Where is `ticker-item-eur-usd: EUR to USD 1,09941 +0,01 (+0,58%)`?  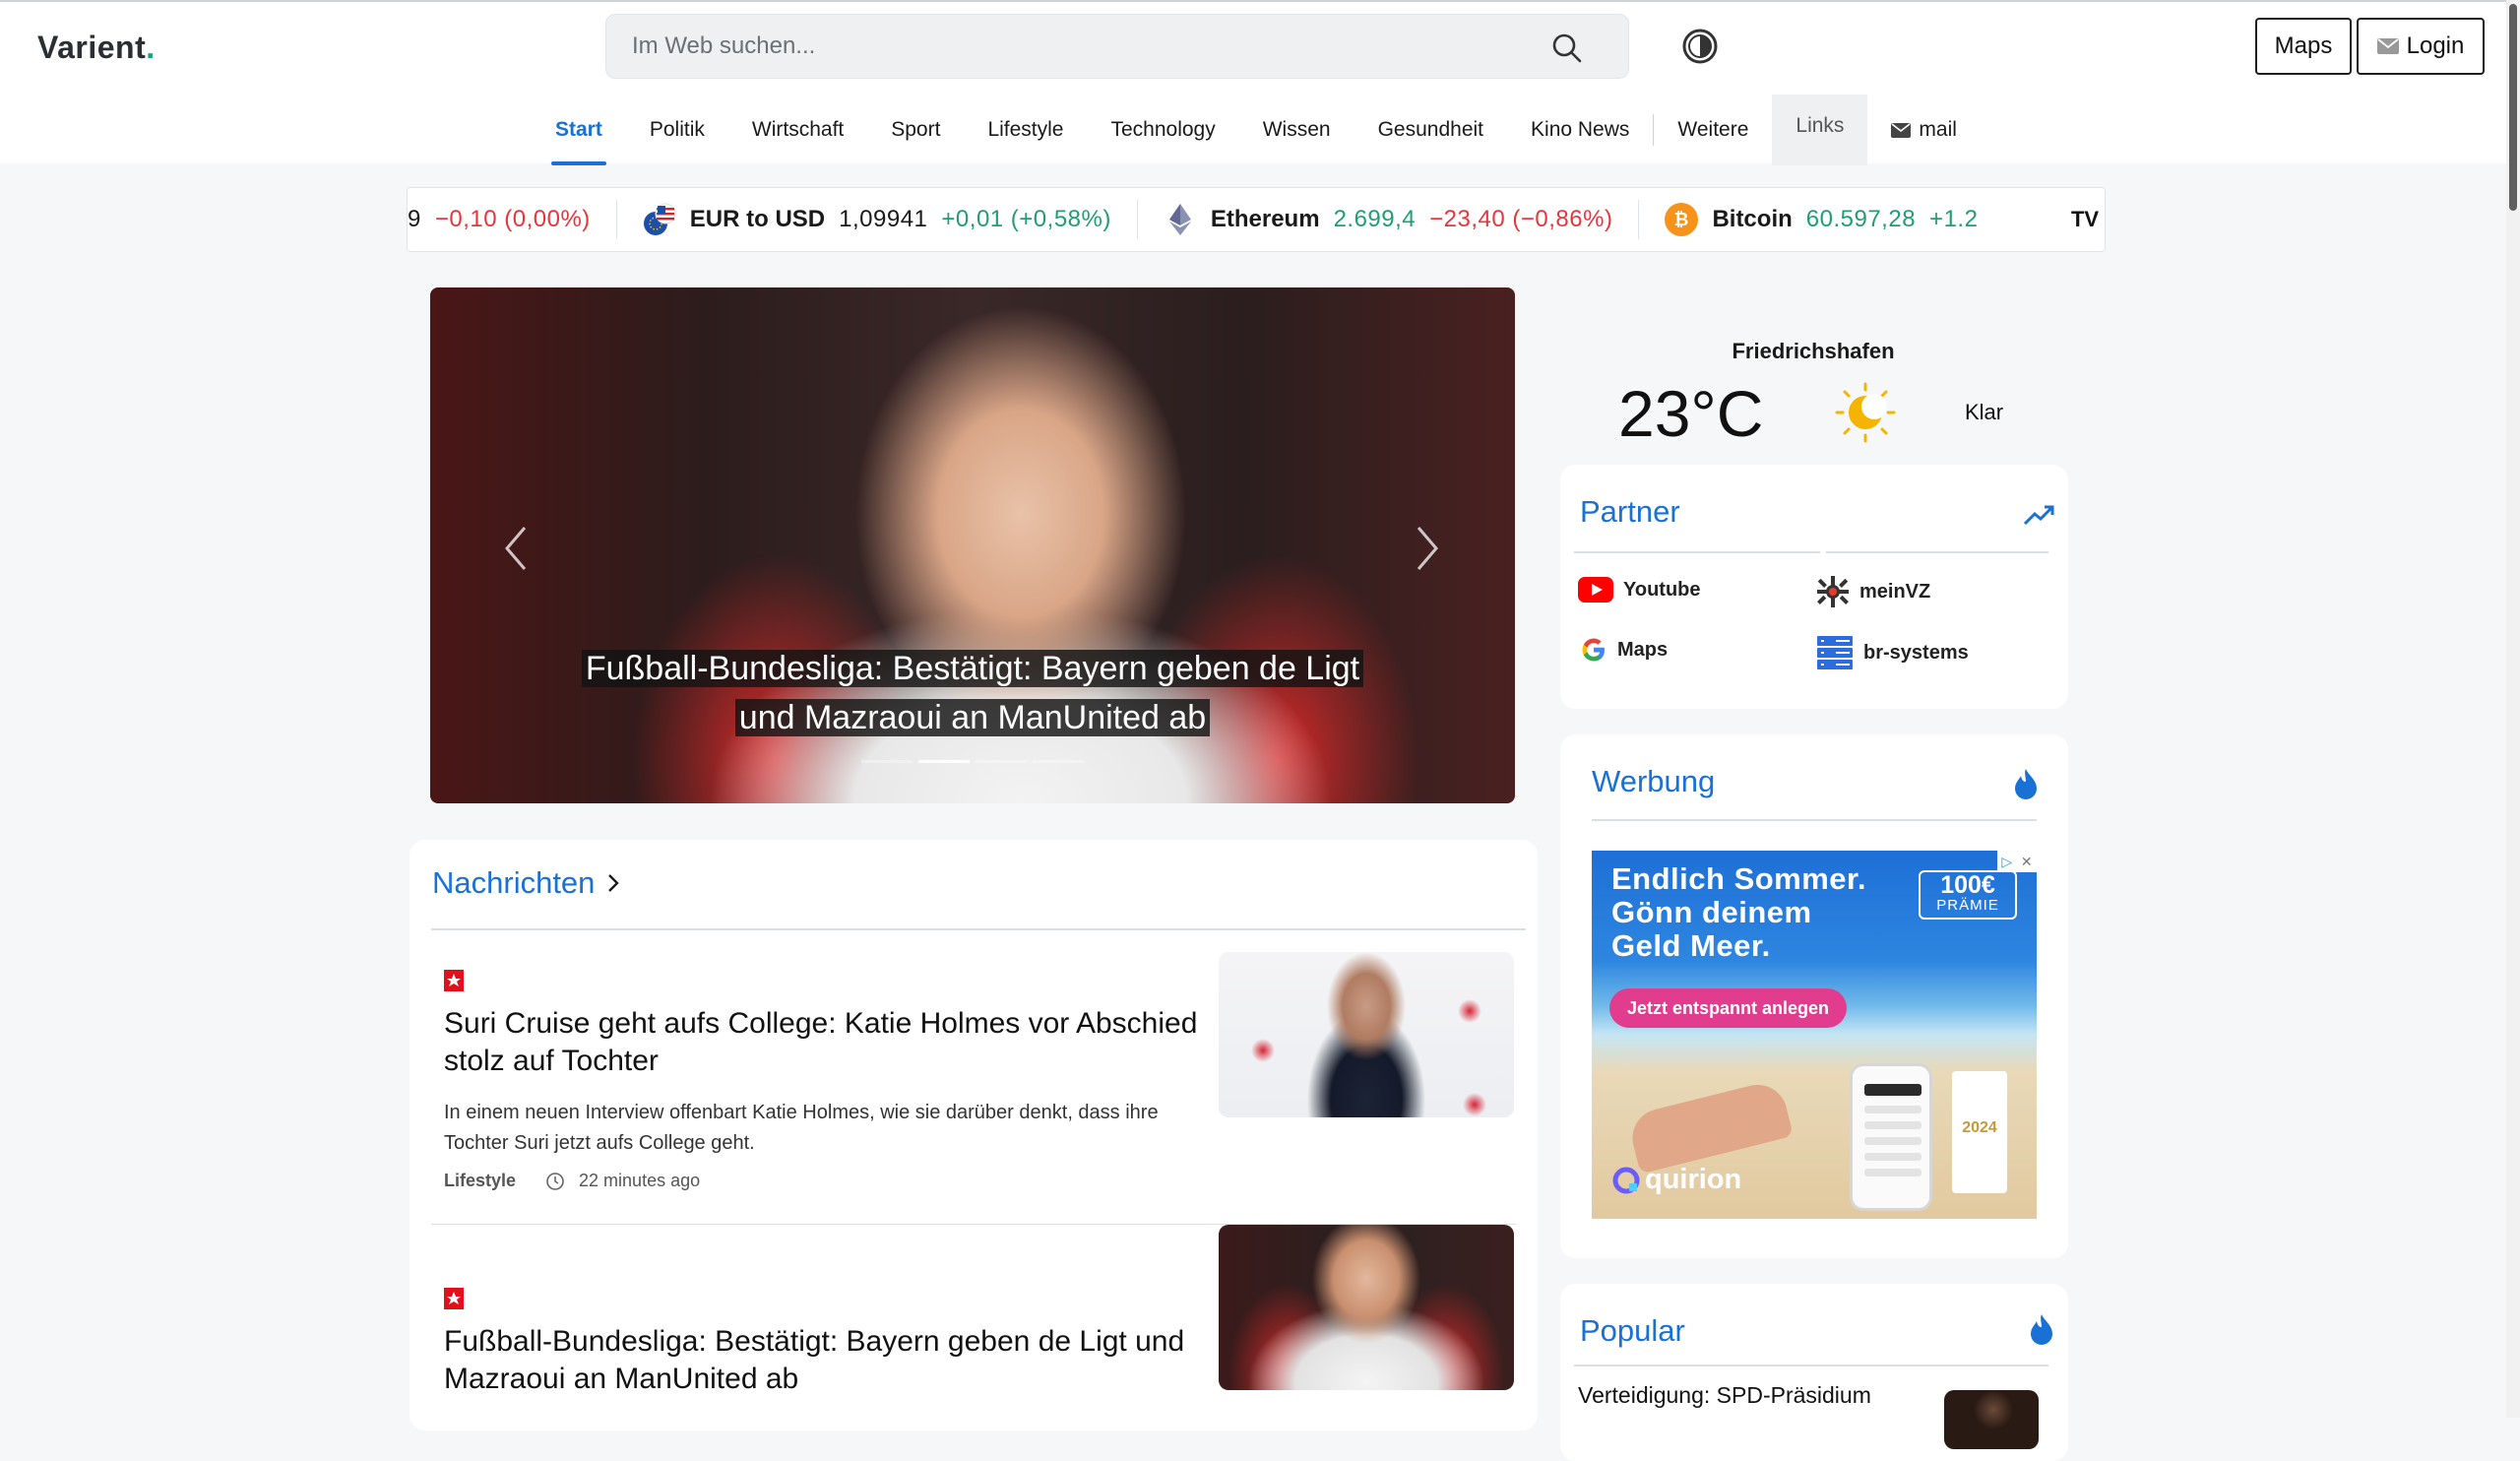 ticker-item-eur-usd: EUR to USD 1,09941 +0,01 (+0,58%) is located at coordinates (877, 219).